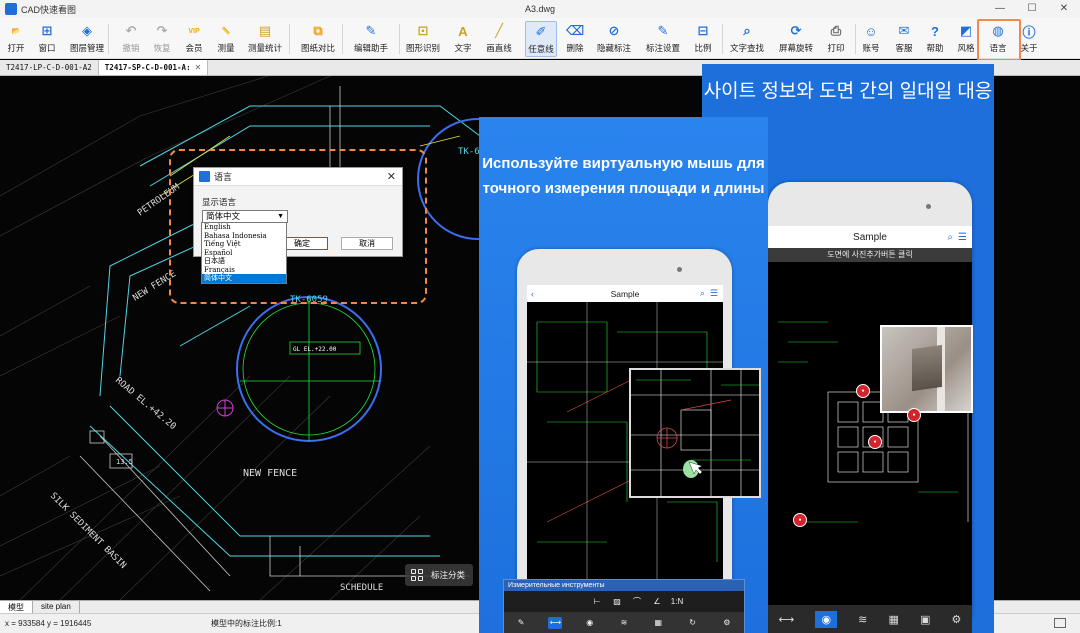  I want to click on toolbar-button-account: ☺ 账号, so click(871, 39).